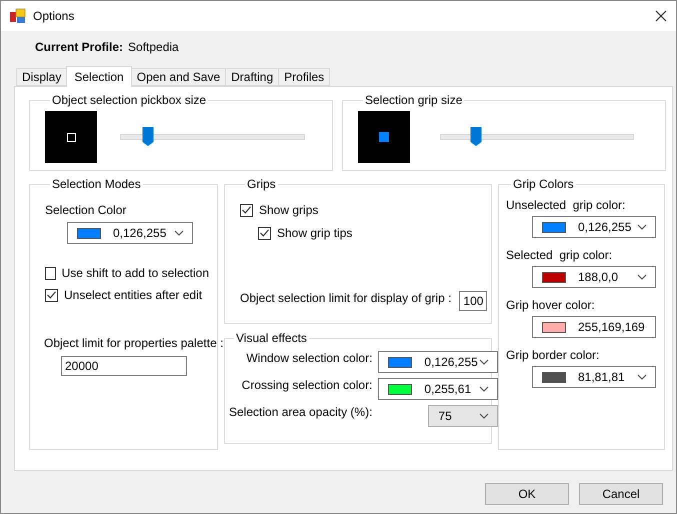 The height and width of the screenshot is (514, 677). Describe the element at coordinates (414, 100) in the screenshot. I see `group-title: Selection grip size` at that location.